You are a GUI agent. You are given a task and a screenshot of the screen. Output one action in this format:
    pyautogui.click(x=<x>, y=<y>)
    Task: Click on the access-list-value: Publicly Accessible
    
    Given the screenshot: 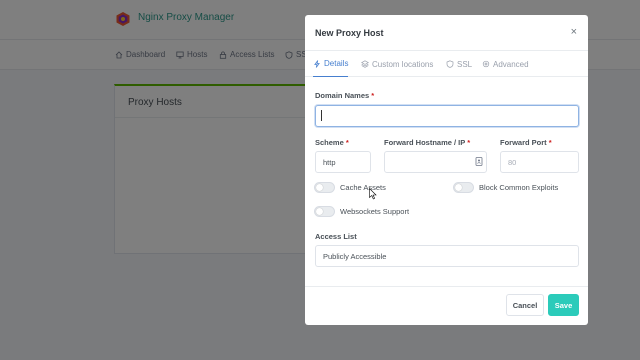 What is the action you would take?
    pyautogui.click(x=355, y=256)
    